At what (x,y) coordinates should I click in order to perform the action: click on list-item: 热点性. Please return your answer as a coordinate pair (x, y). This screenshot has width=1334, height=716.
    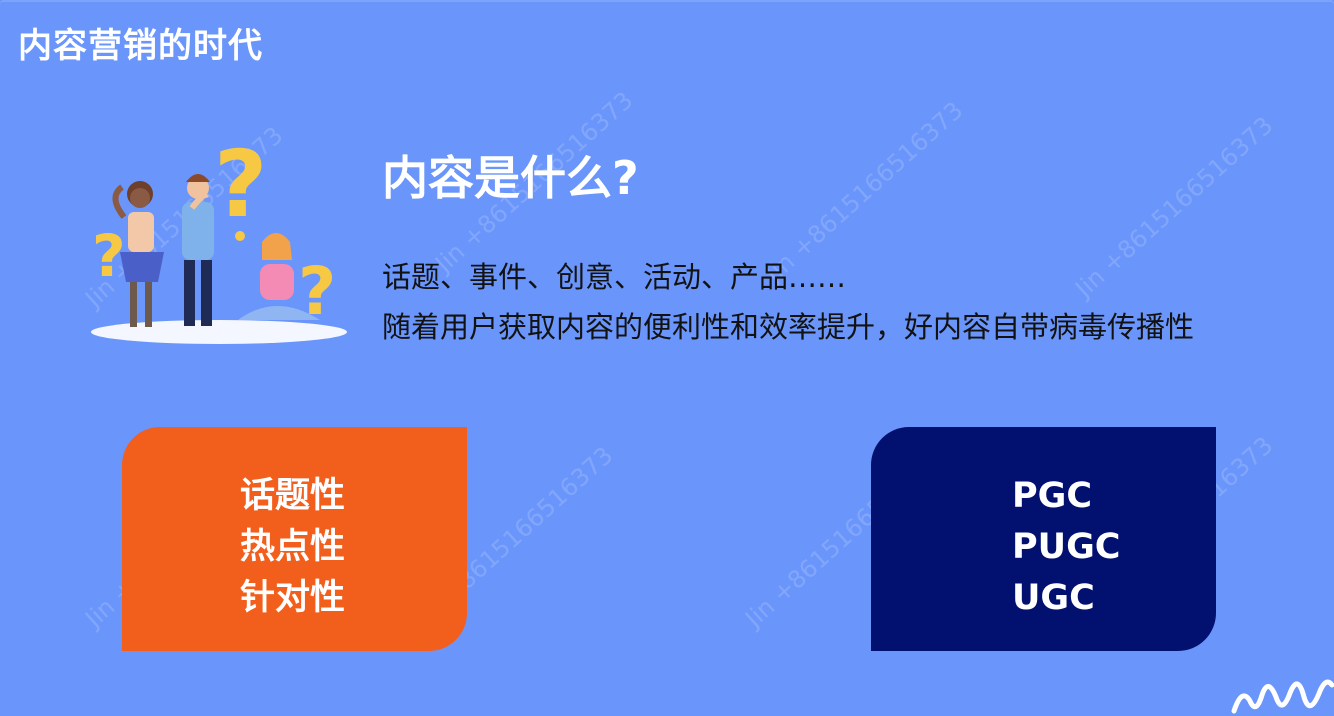
    Looking at the image, I should click on (293, 547).